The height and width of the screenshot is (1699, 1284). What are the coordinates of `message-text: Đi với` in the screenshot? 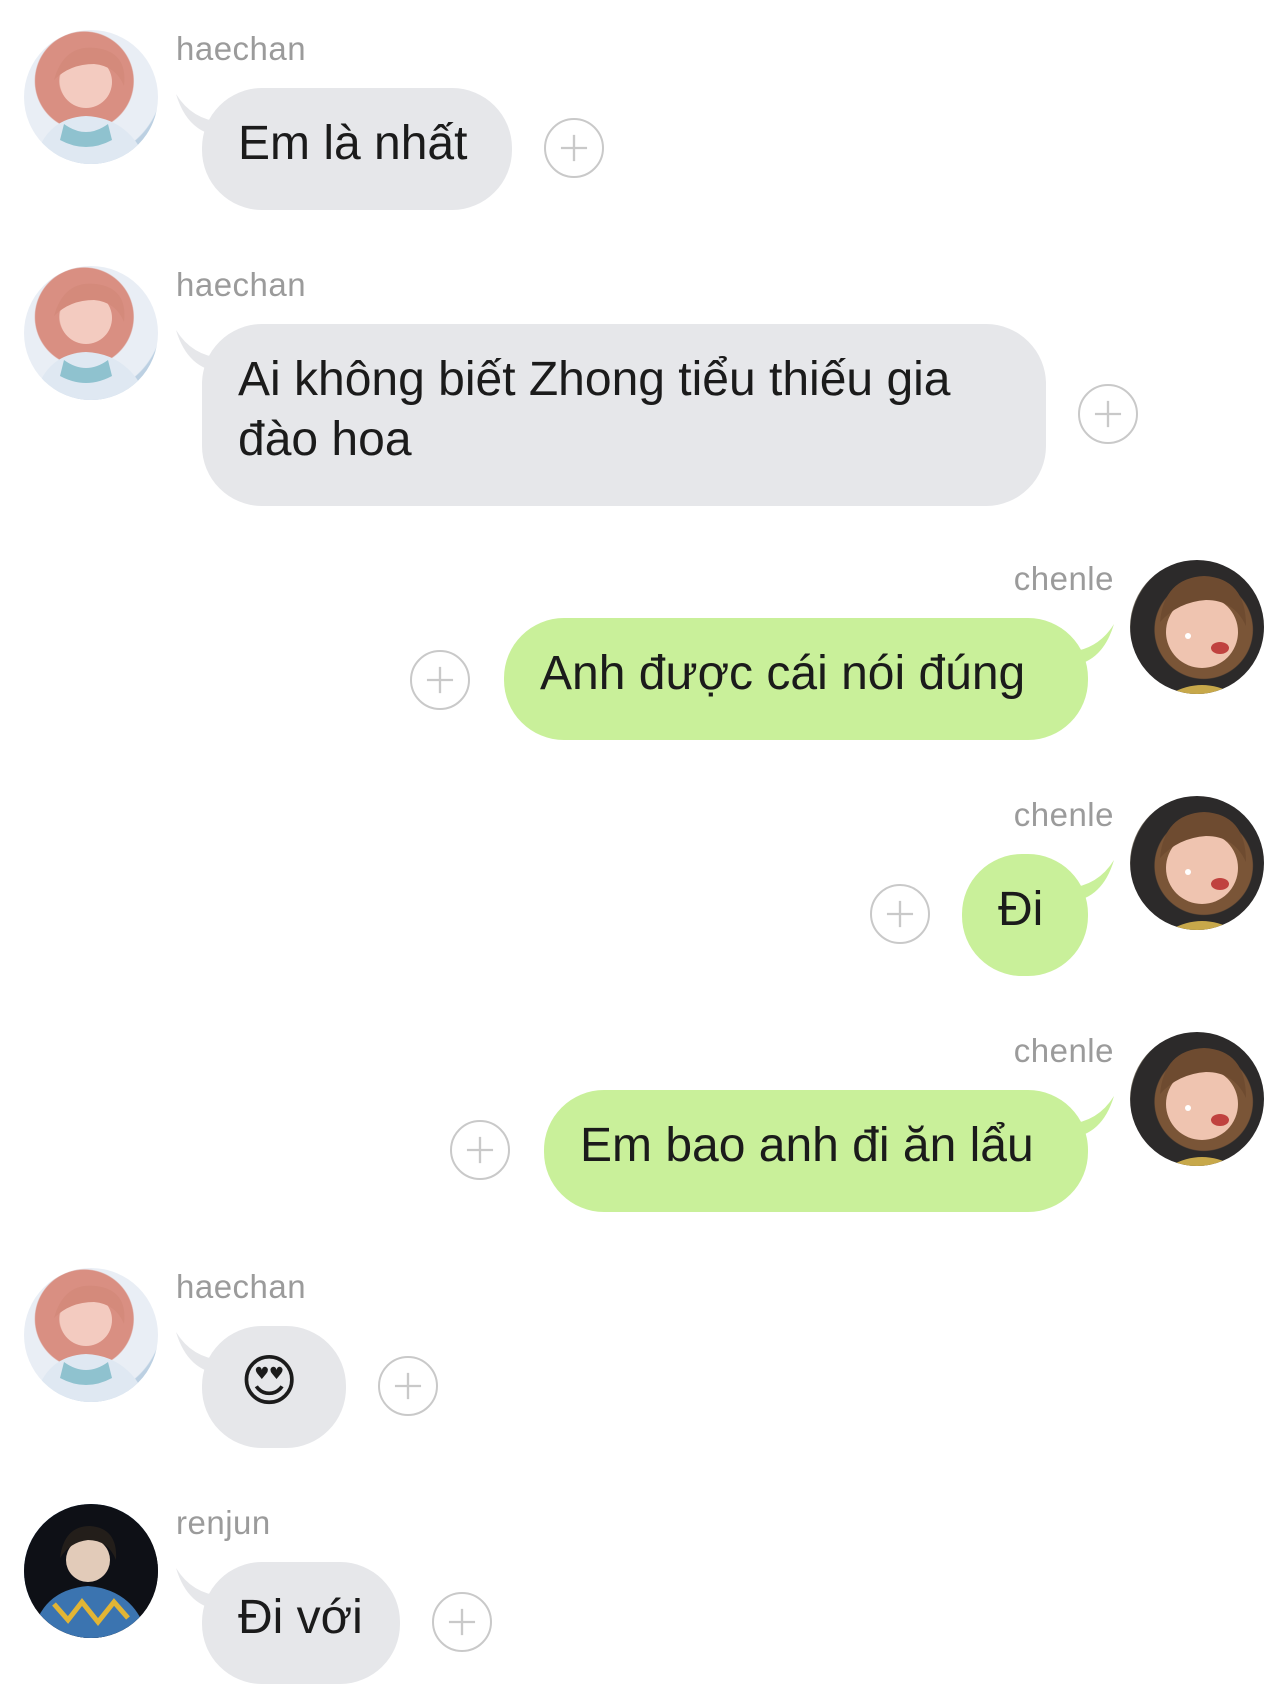 It's located at (300, 1617).